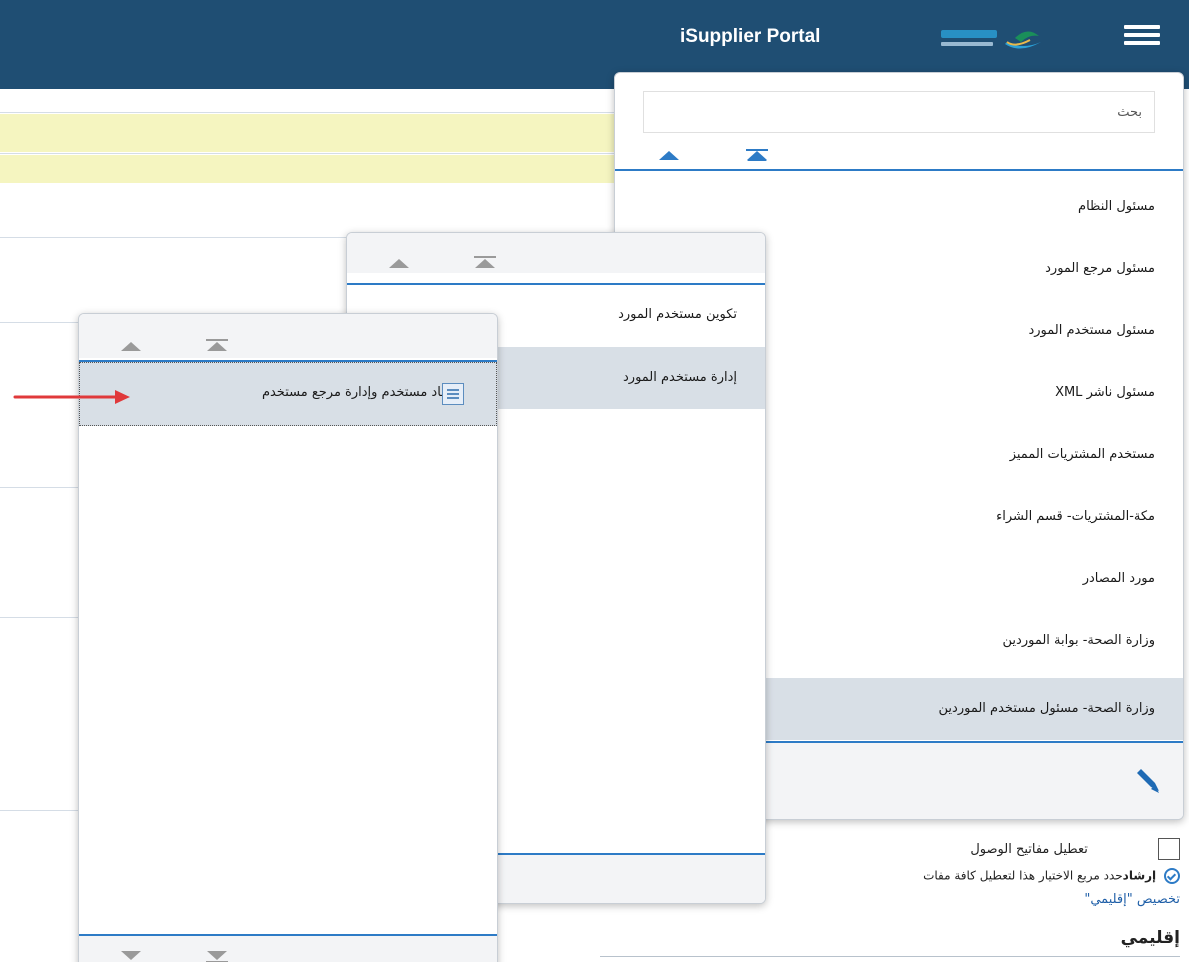 The image size is (1189, 962). Describe the element at coordinates (1150, 938) in the screenshot. I see `regional-heading: إقليمي` at that location.